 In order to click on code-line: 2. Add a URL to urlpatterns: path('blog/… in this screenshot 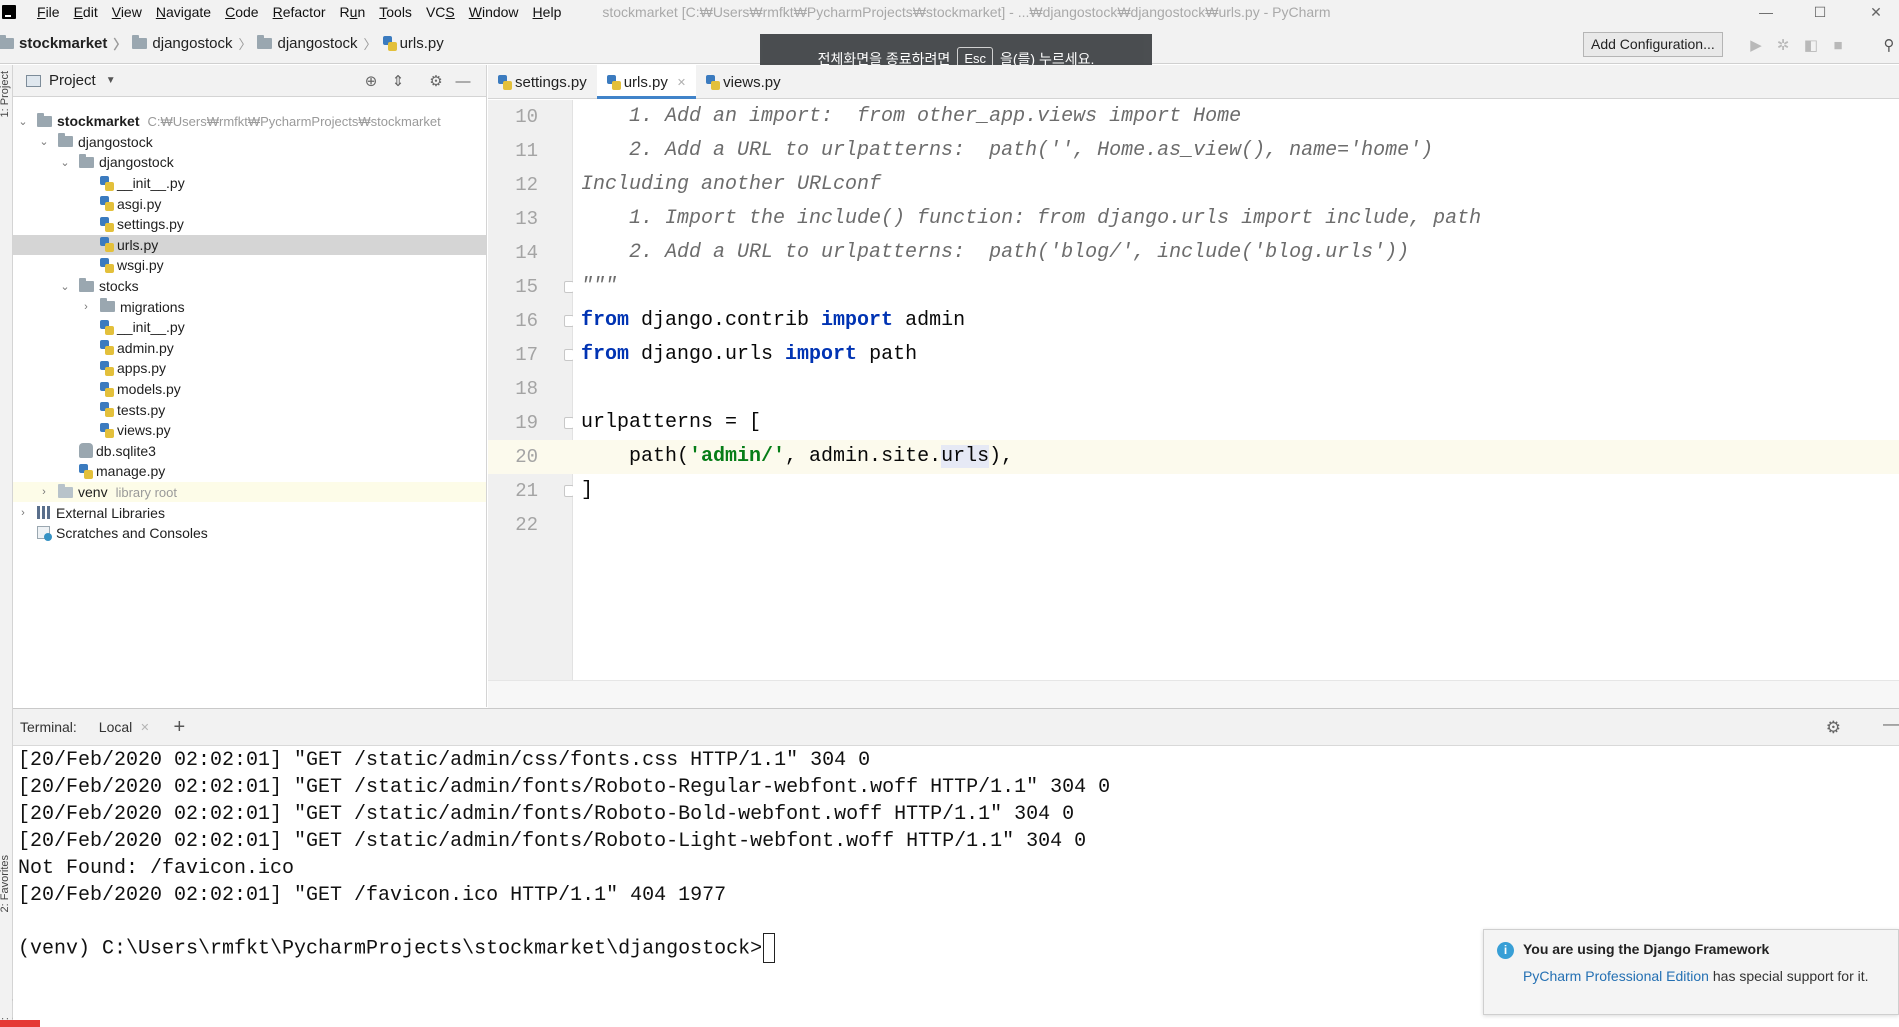, I will do `click(1236, 253)`.